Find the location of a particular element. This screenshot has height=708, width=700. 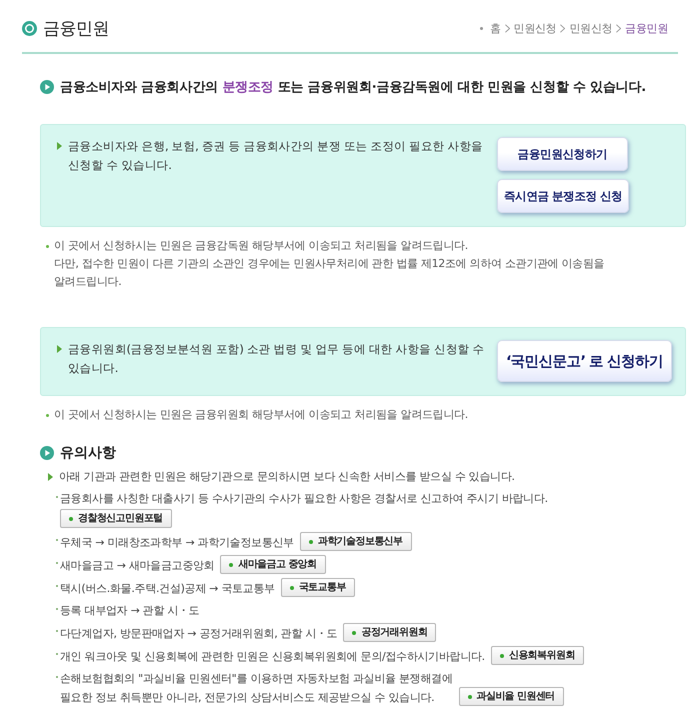

shortcut-link: 과실비율 민원센터 is located at coordinates (511, 696).